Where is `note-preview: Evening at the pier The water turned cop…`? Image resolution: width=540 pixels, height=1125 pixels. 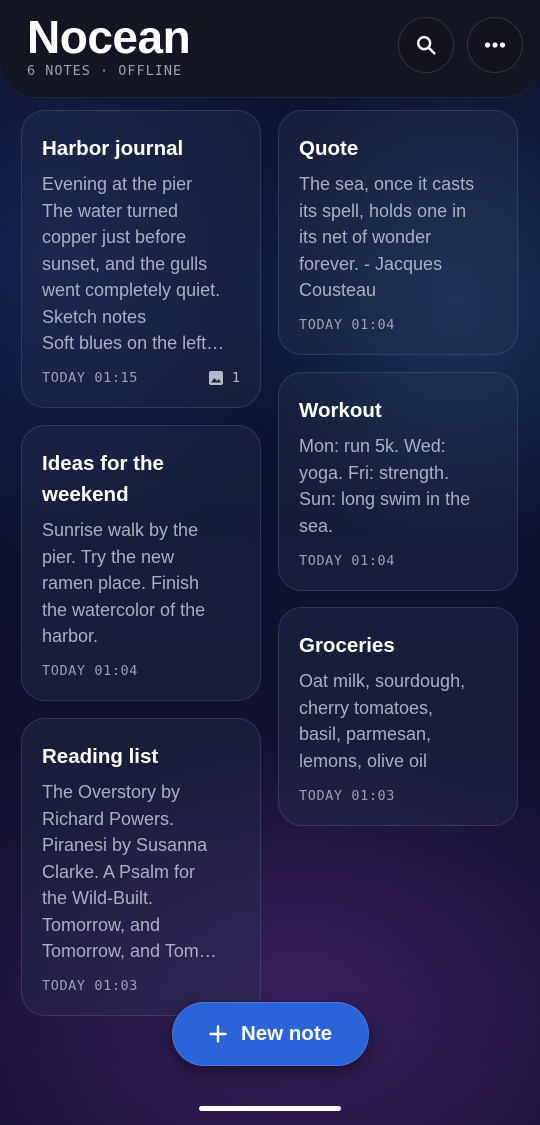 note-preview: Evening at the pier The water turned cop… is located at coordinates (141, 264).